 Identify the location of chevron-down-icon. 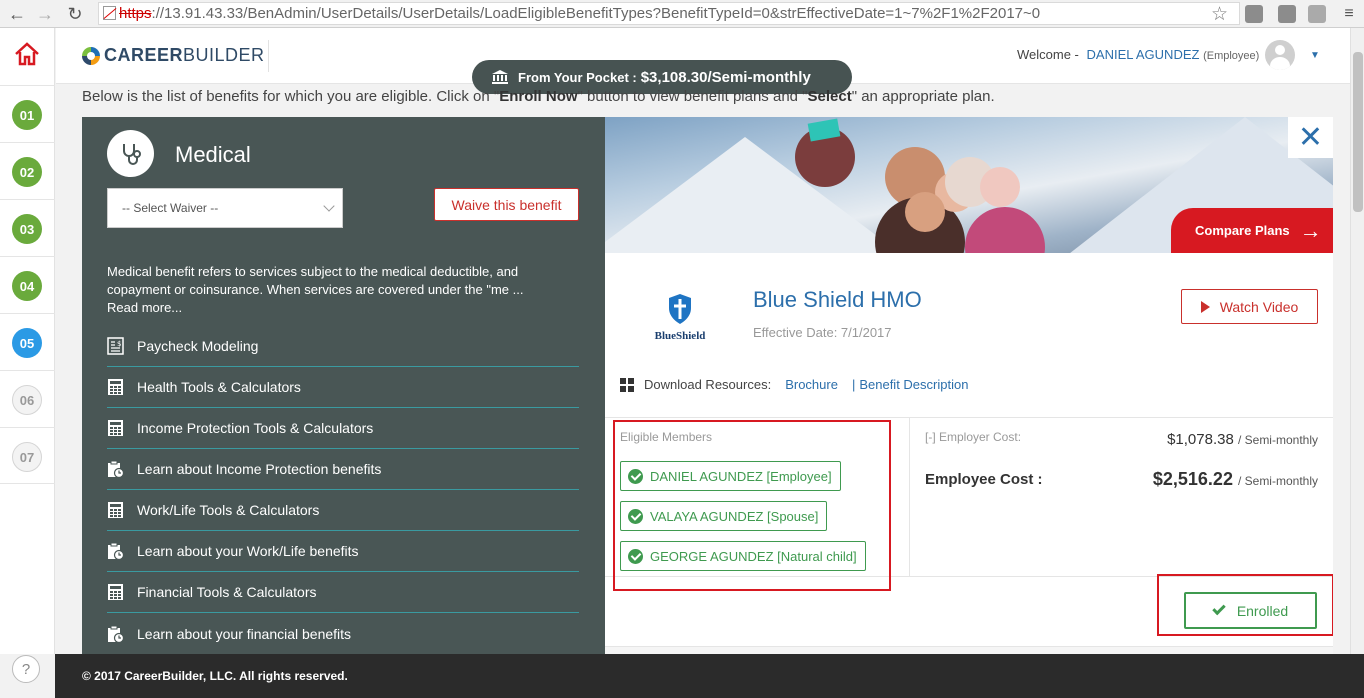
(329, 206).